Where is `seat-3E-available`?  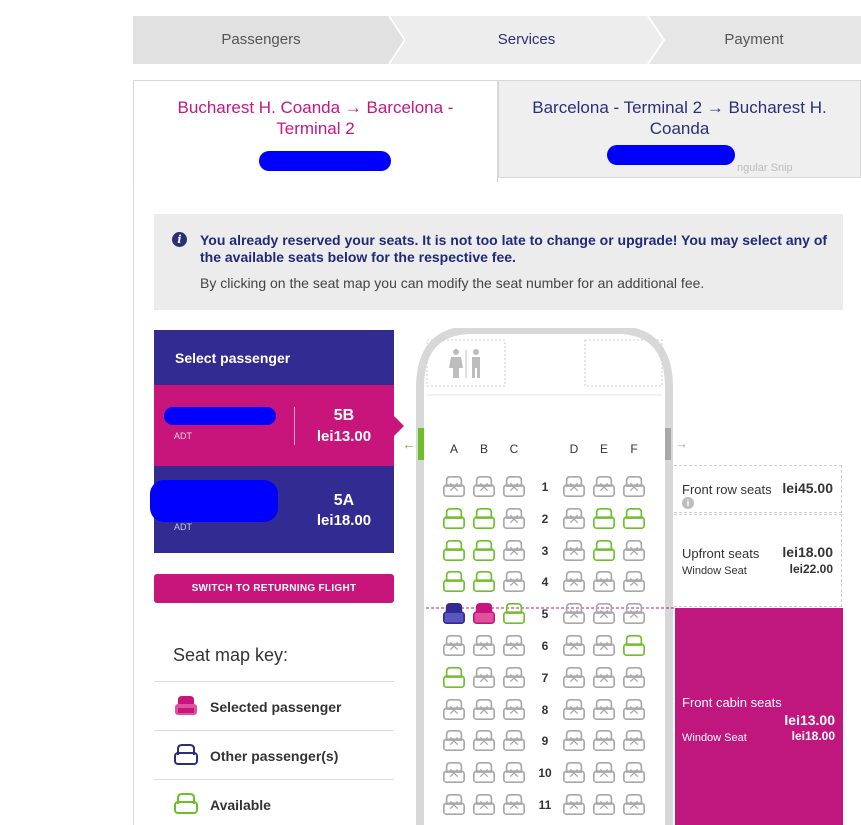 seat-3E-available is located at coordinates (604, 551).